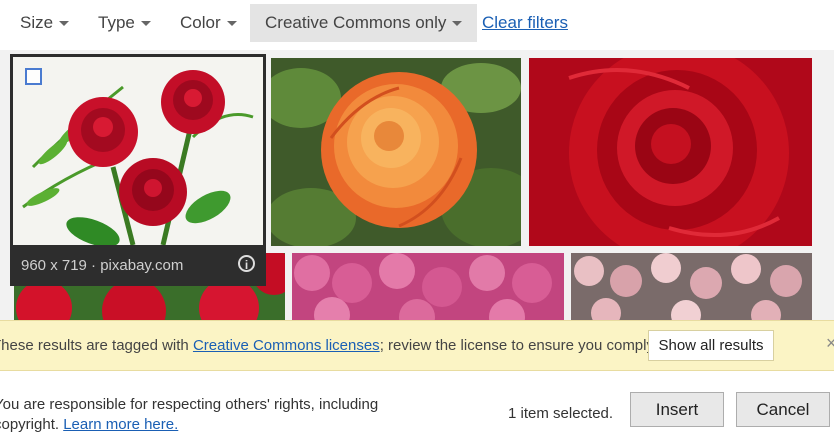 This screenshot has height=435, width=834. I want to click on color-filter-label: Color, so click(200, 22).